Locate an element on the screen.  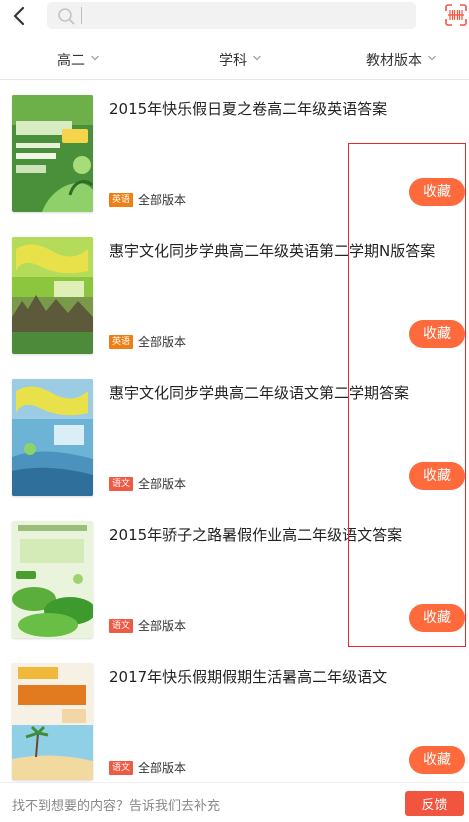
filter-bar: 高二 学科 教材版本 is located at coordinates (234, 60).